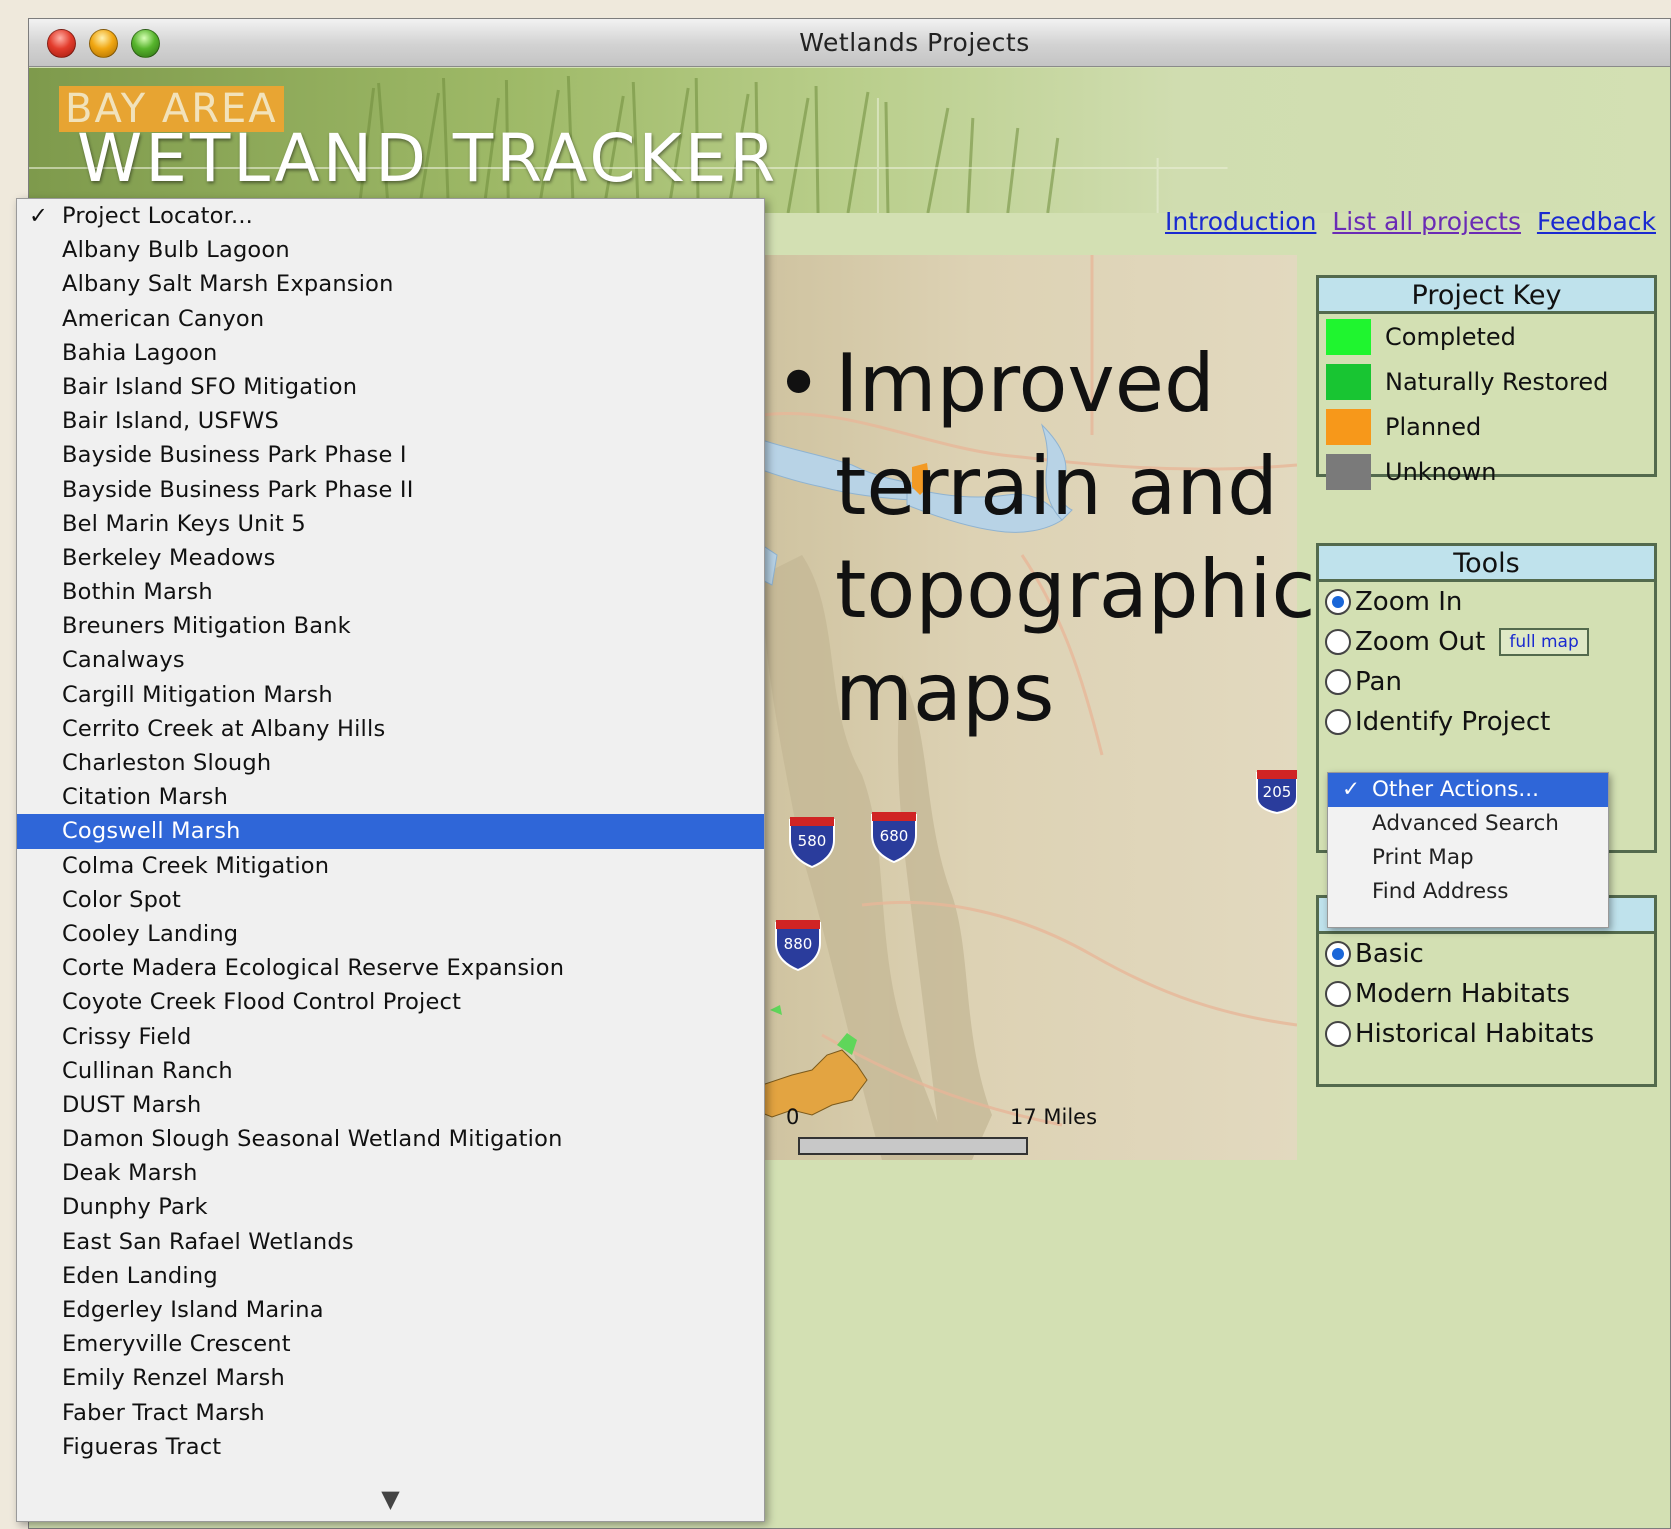 Image resolution: width=1671 pixels, height=1529 pixels. Describe the element at coordinates (1486, 994) in the screenshot. I see `map-type-modern-habitats: Modern Habitats` at that location.